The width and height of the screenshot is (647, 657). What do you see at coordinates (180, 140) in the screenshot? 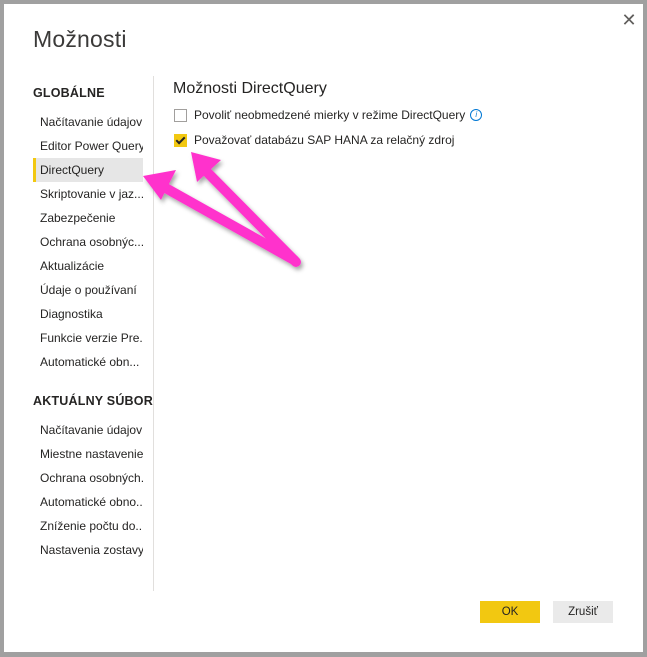
I see `sap-hana-relational-checkbox` at bounding box center [180, 140].